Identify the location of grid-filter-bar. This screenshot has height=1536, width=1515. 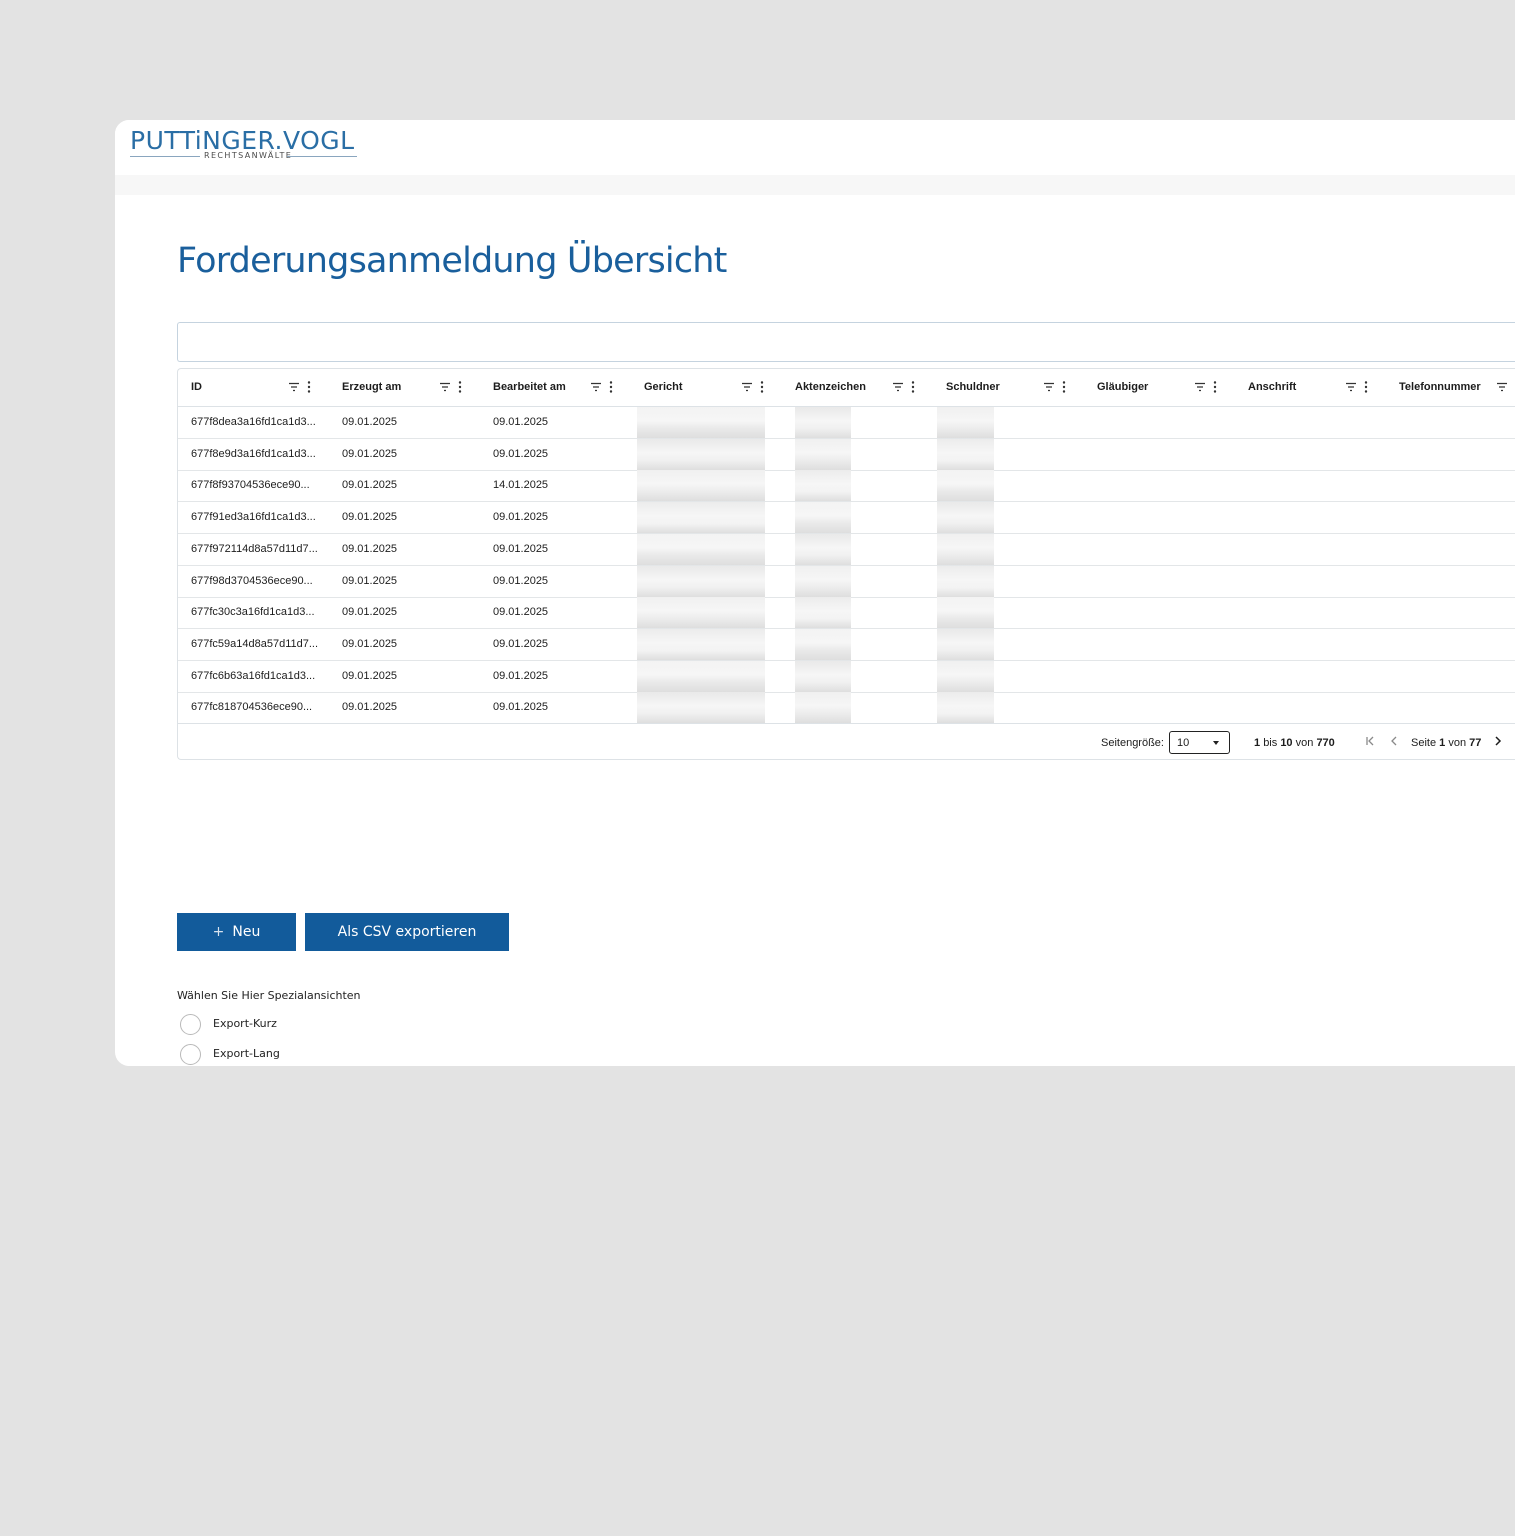
(846, 342).